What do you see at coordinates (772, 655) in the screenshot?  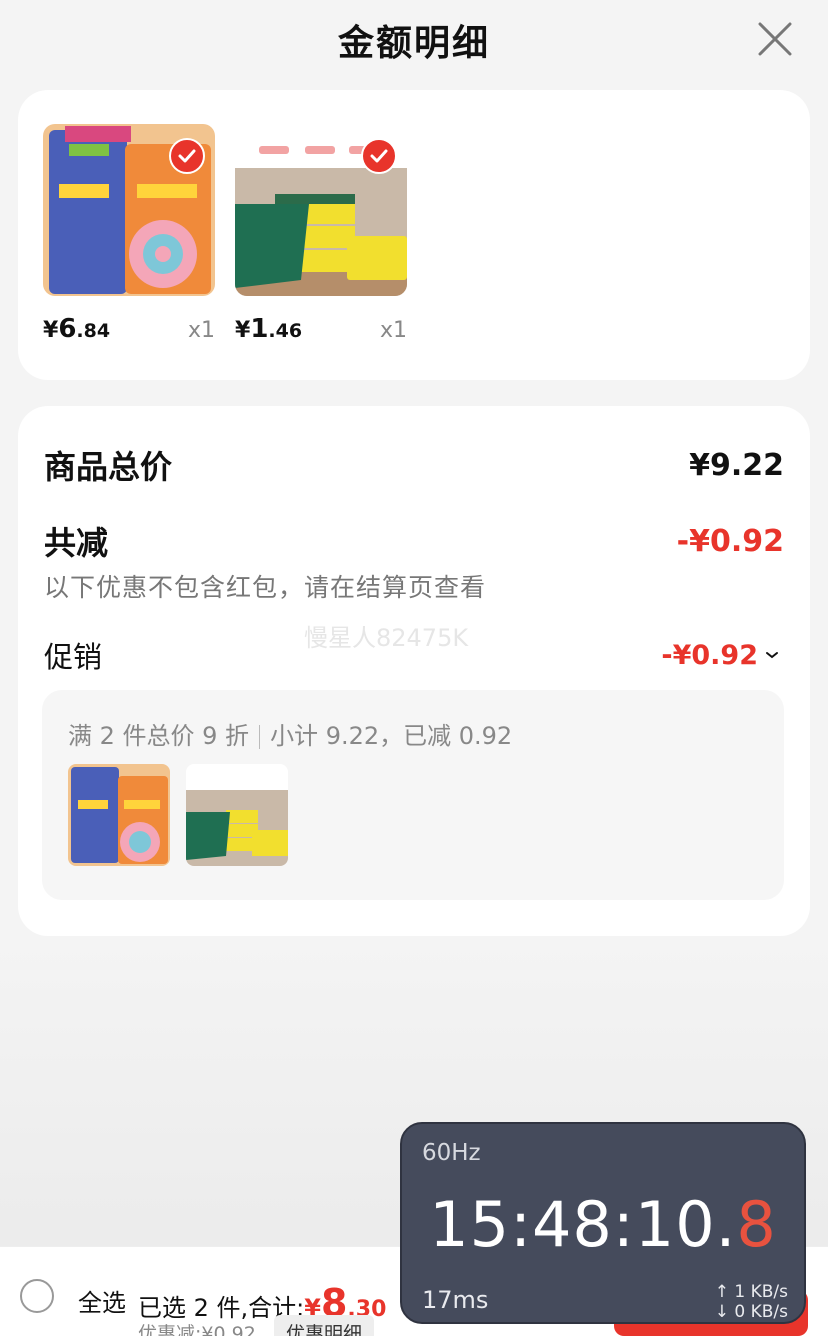 I see `chevron-down-icon` at bounding box center [772, 655].